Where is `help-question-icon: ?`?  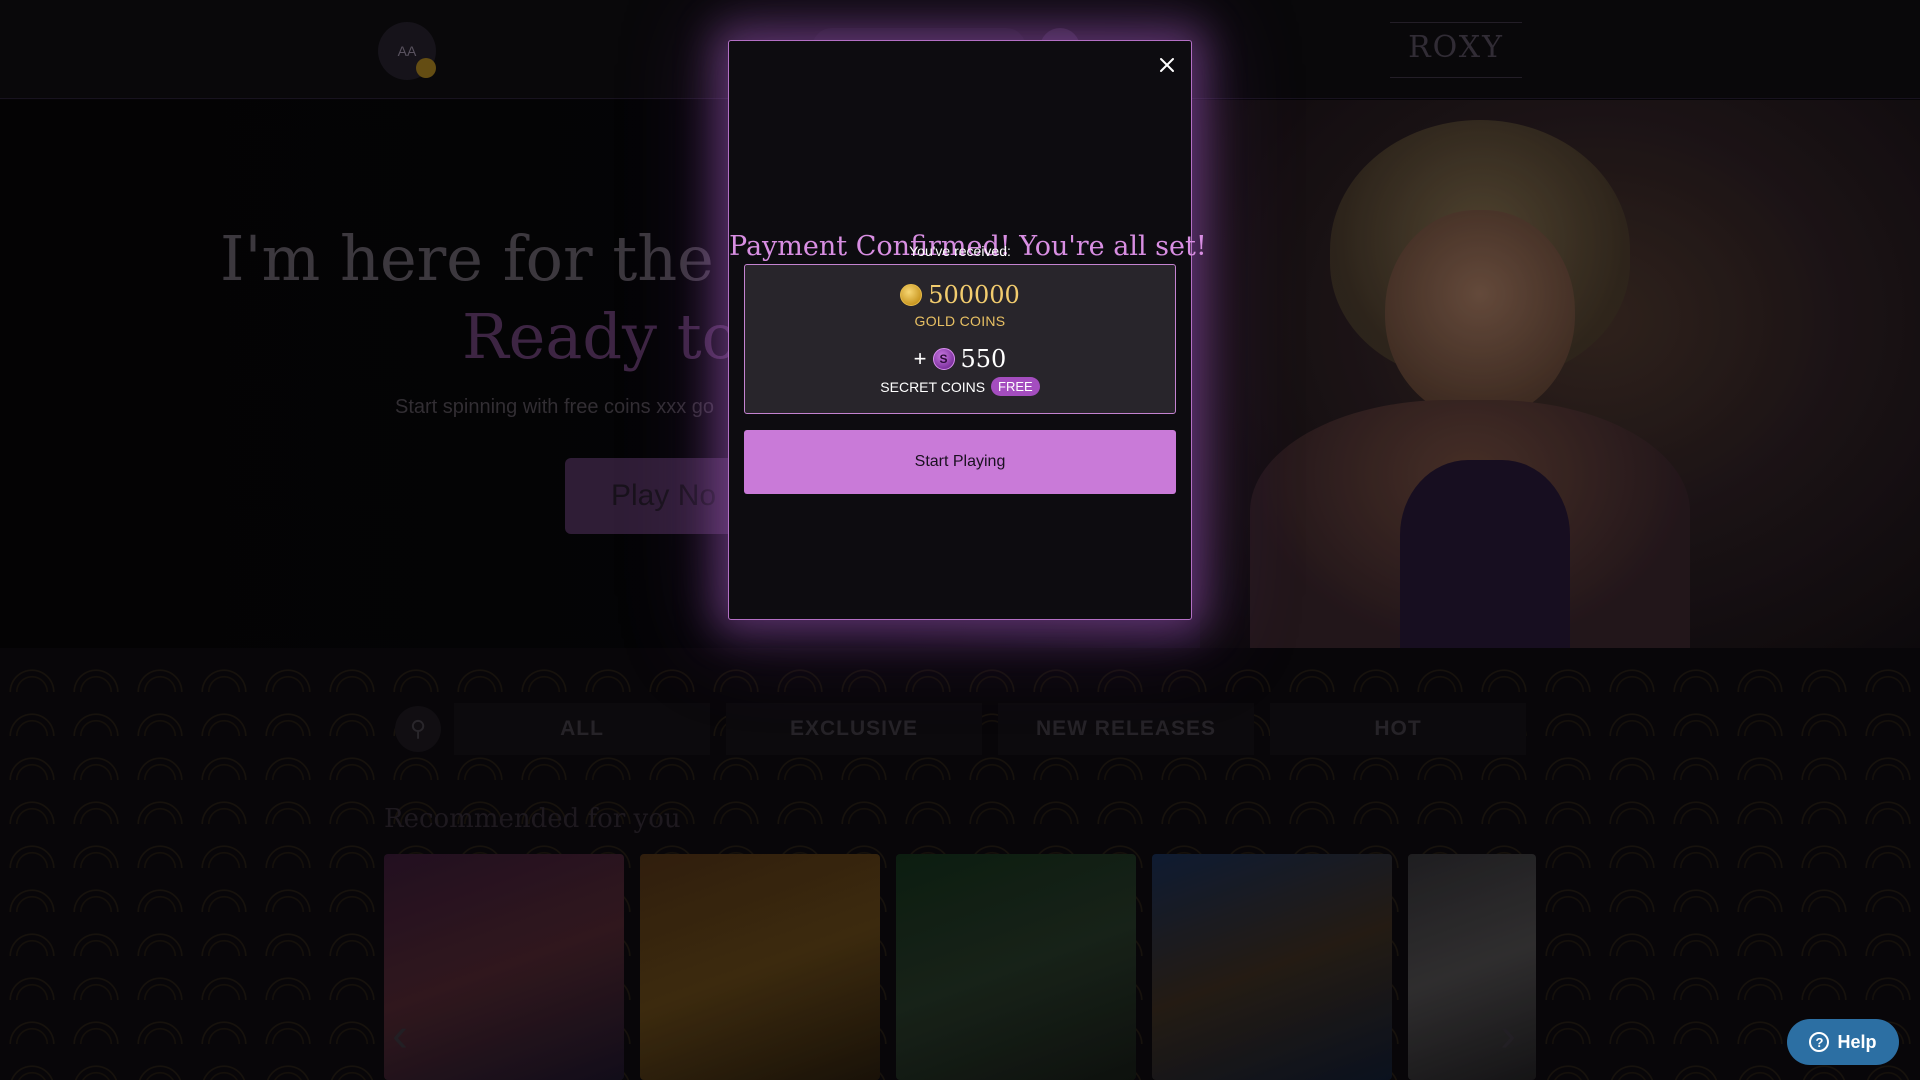
help-question-icon: ? is located at coordinates (1819, 1042).